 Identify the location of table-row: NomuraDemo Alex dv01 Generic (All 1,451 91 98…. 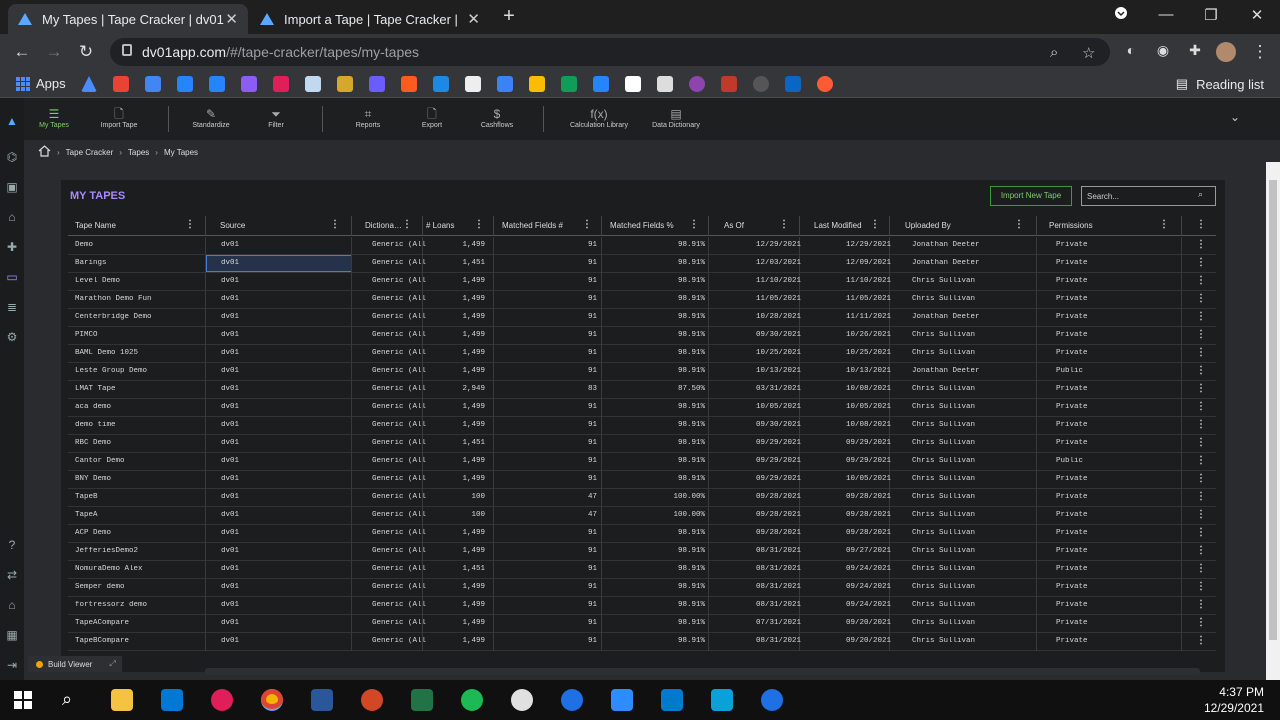
(642, 570).